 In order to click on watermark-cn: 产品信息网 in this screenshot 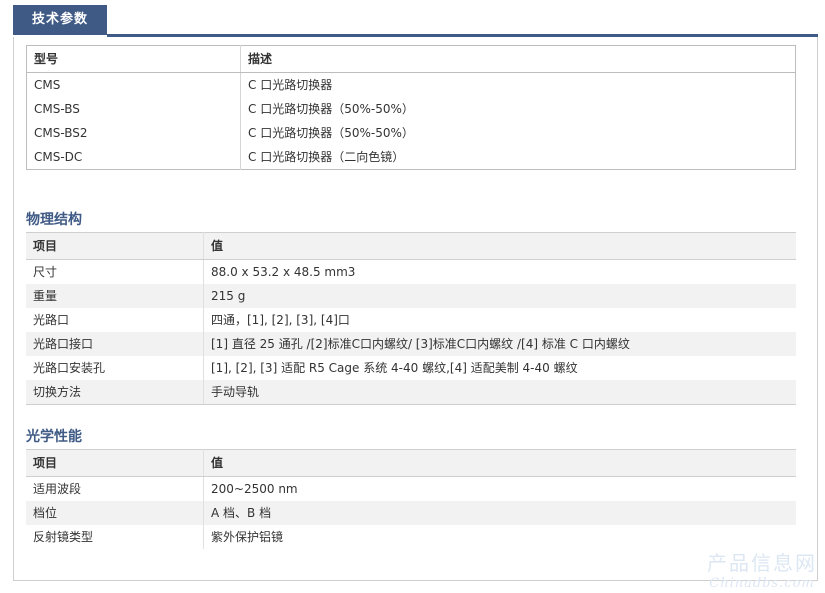, I will do `click(762, 563)`.